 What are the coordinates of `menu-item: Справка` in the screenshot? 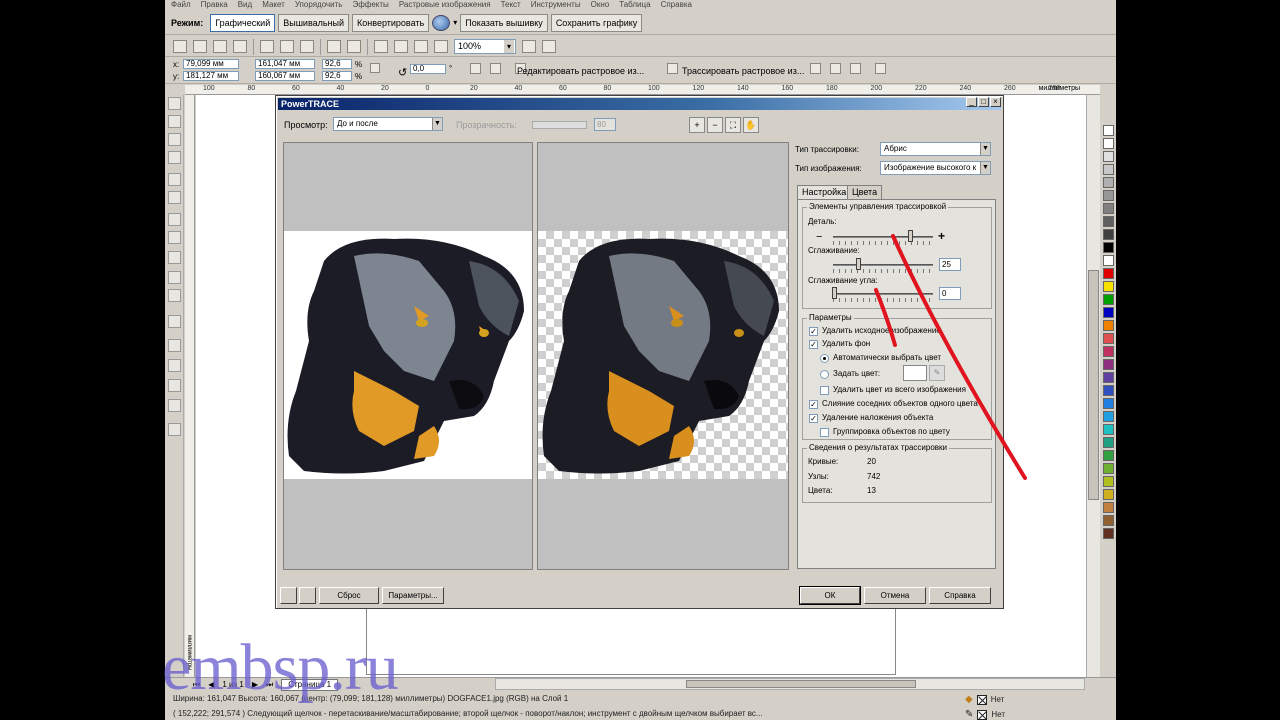 It's located at (676, 4).